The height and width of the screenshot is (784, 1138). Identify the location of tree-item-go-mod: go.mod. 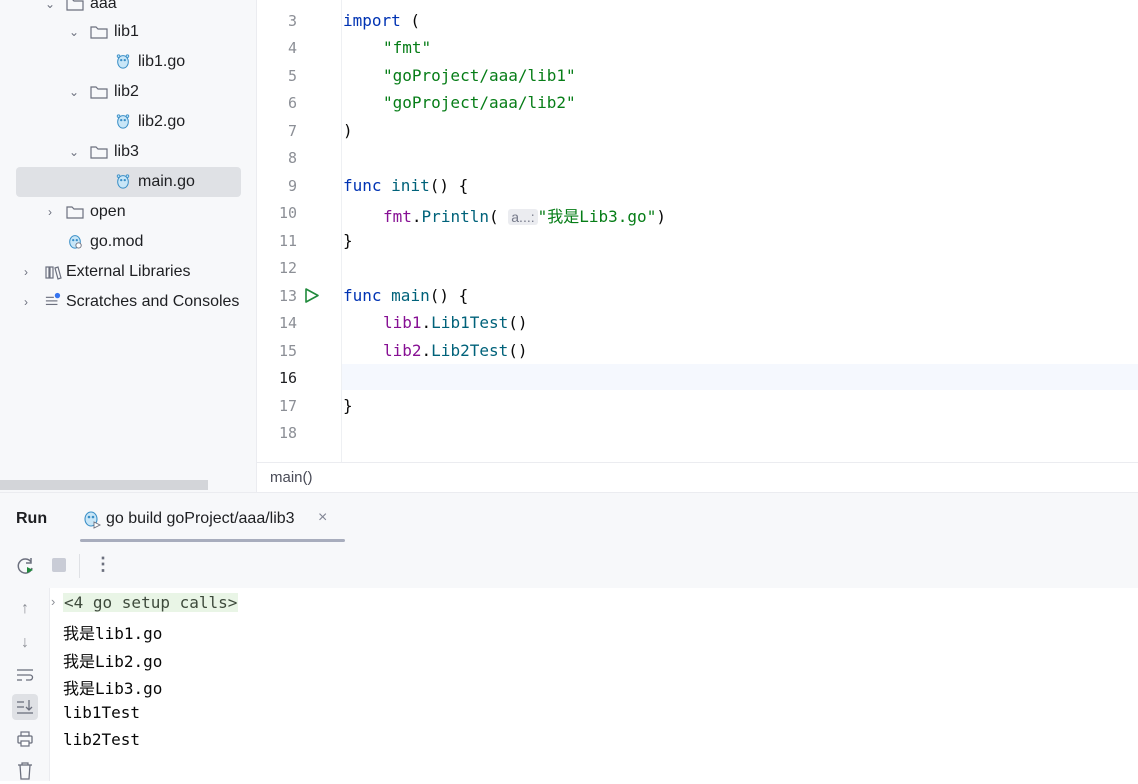
(128, 242).